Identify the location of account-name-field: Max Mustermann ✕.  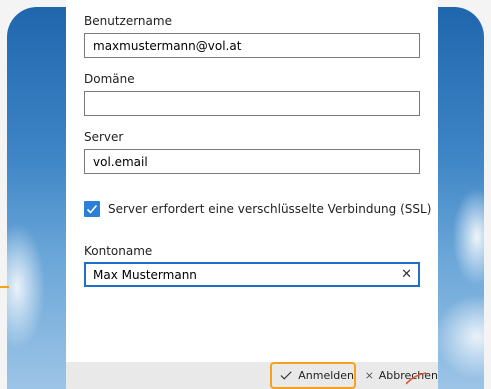
(252, 274).